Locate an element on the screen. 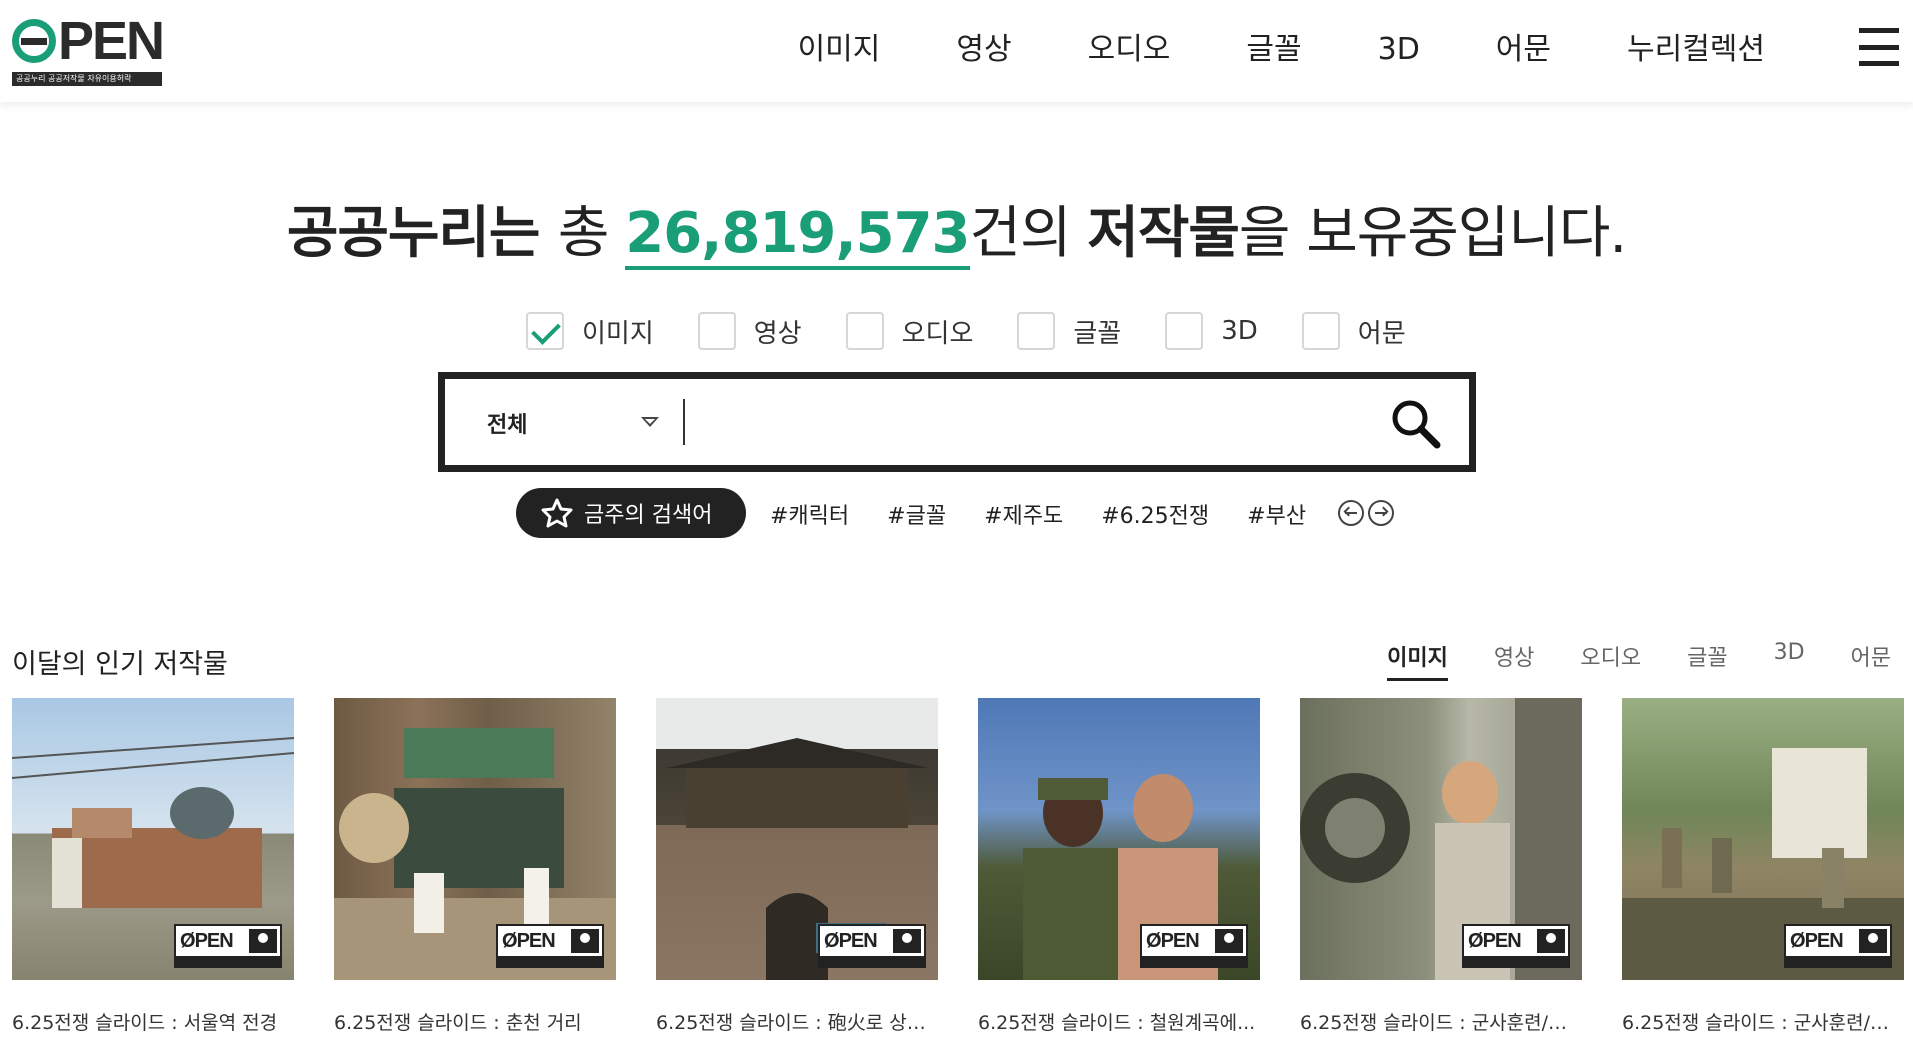 The width and height of the screenshot is (1913, 1054). nav-item-collection: 누리컬렉션 is located at coordinates (1696, 50).